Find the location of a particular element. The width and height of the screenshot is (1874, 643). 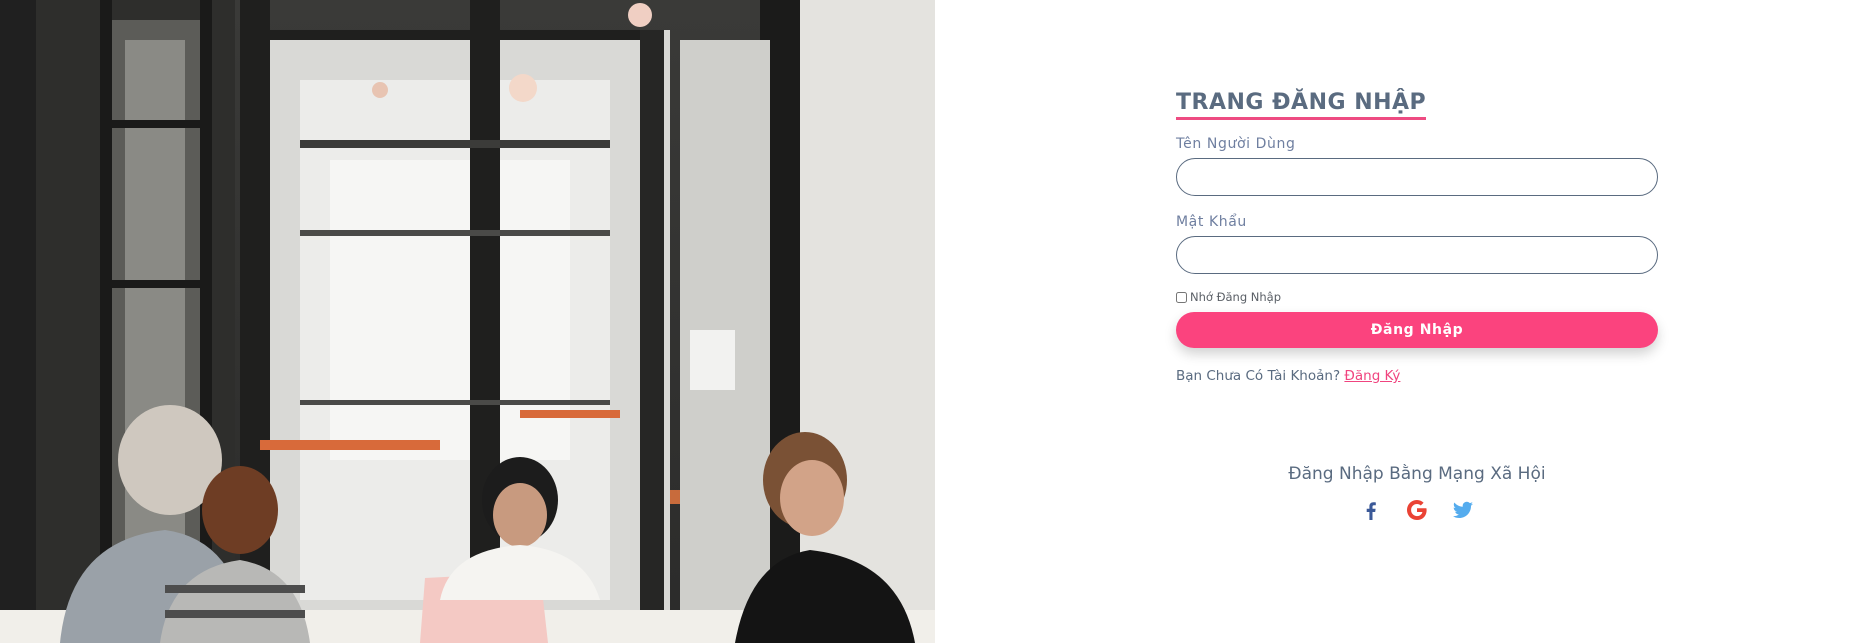

social-login-title: Đăng Nhập Bằng Mạng Xã Hội is located at coordinates (1417, 474).